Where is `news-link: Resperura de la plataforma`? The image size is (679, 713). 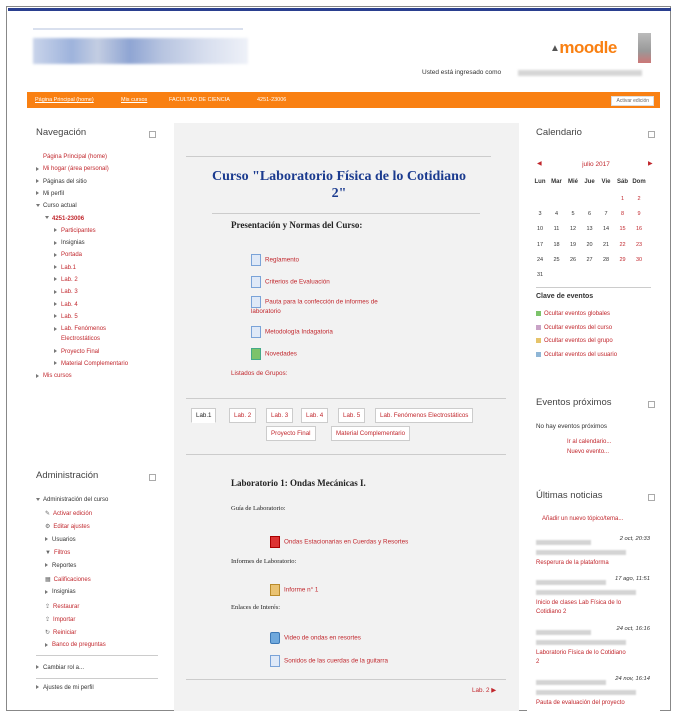
news-link: Resperura de la plataforma is located at coordinates (572, 563).